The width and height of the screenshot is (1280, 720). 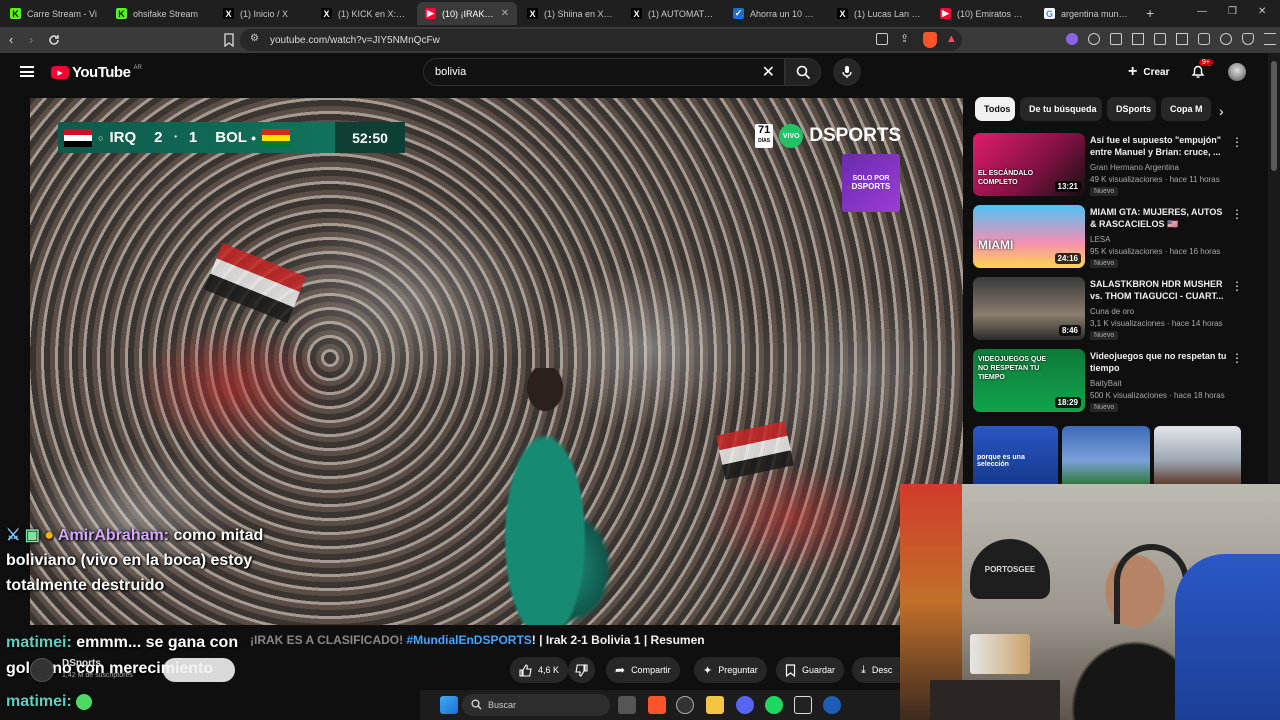 I want to click on page-scrollbar, so click(x=1274, y=268).